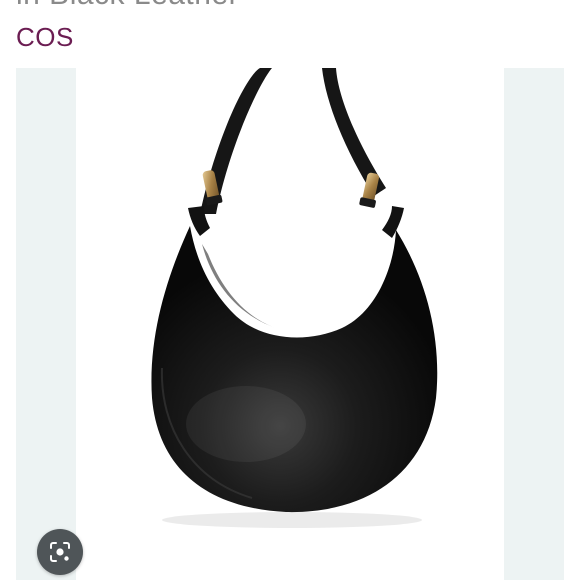 This screenshot has width=580, height=580. Describe the element at coordinates (46, 324) in the screenshot. I see `image-side-panel-left` at that location.